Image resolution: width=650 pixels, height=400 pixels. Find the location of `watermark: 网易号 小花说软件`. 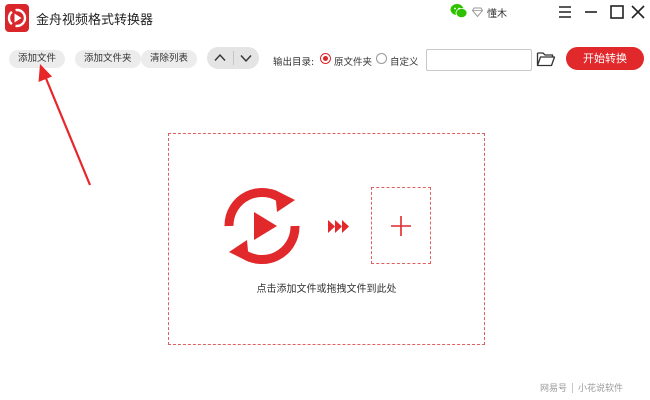

watermark: 网易号 小花说软件 is located at coordinates (581, 387).